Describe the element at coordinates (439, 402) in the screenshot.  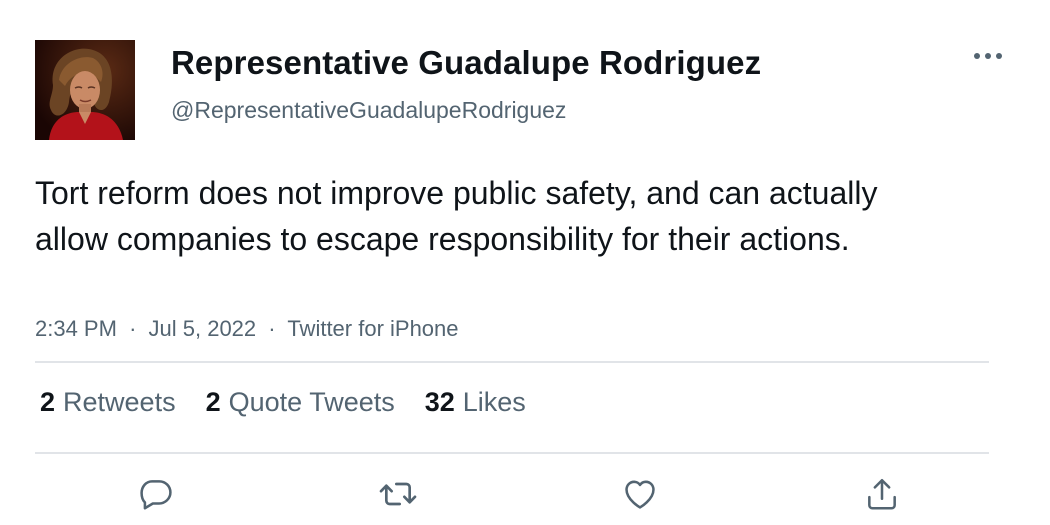
I see `likes-count: 32` at that location.